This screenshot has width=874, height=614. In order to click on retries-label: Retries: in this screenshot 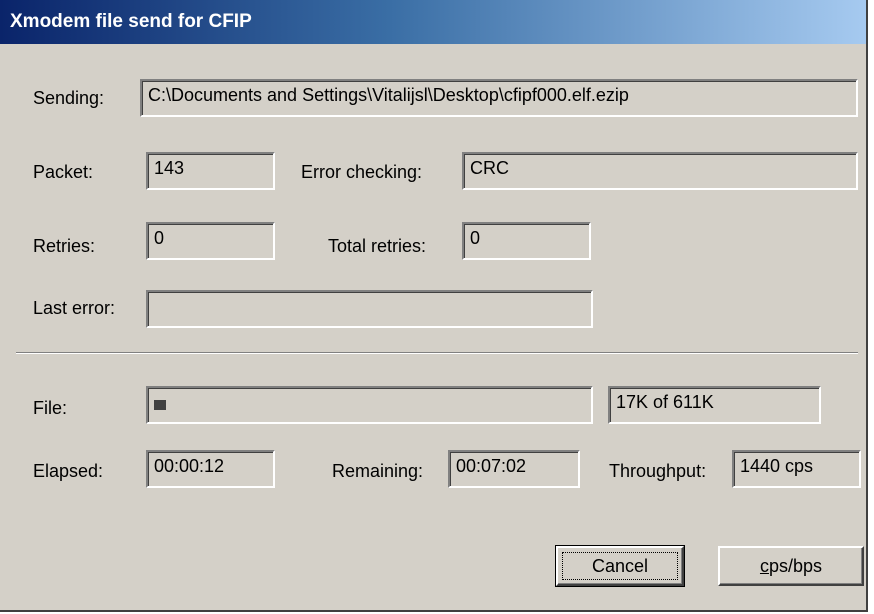, I will do `click(64, 246)`.